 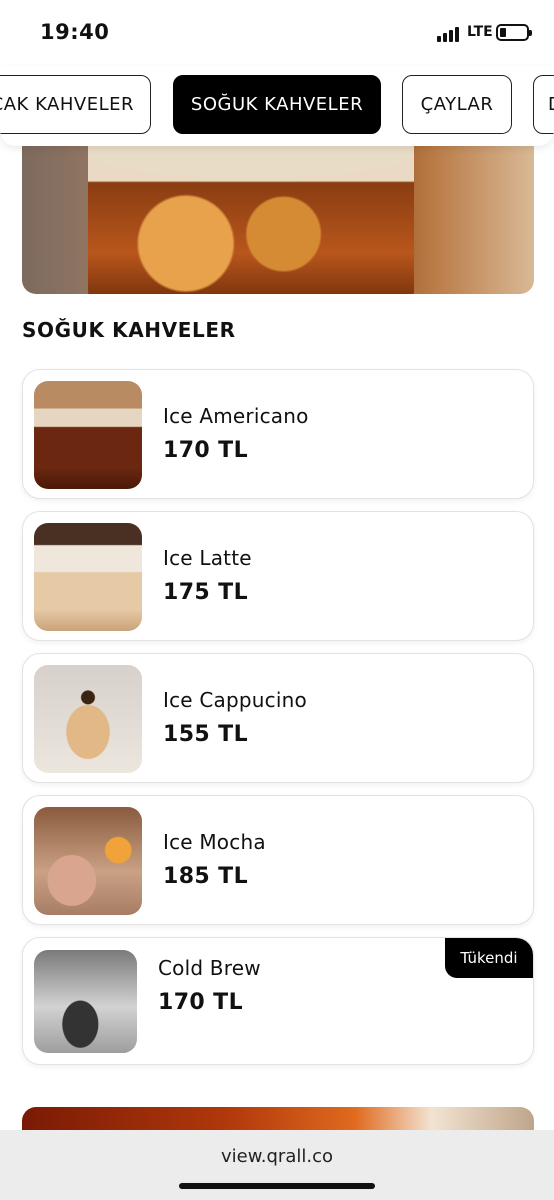 What do you see at coordinates (206, 876) in the screenshot?
I see `product-price: 185 TL` at bounding box center [206, 876].